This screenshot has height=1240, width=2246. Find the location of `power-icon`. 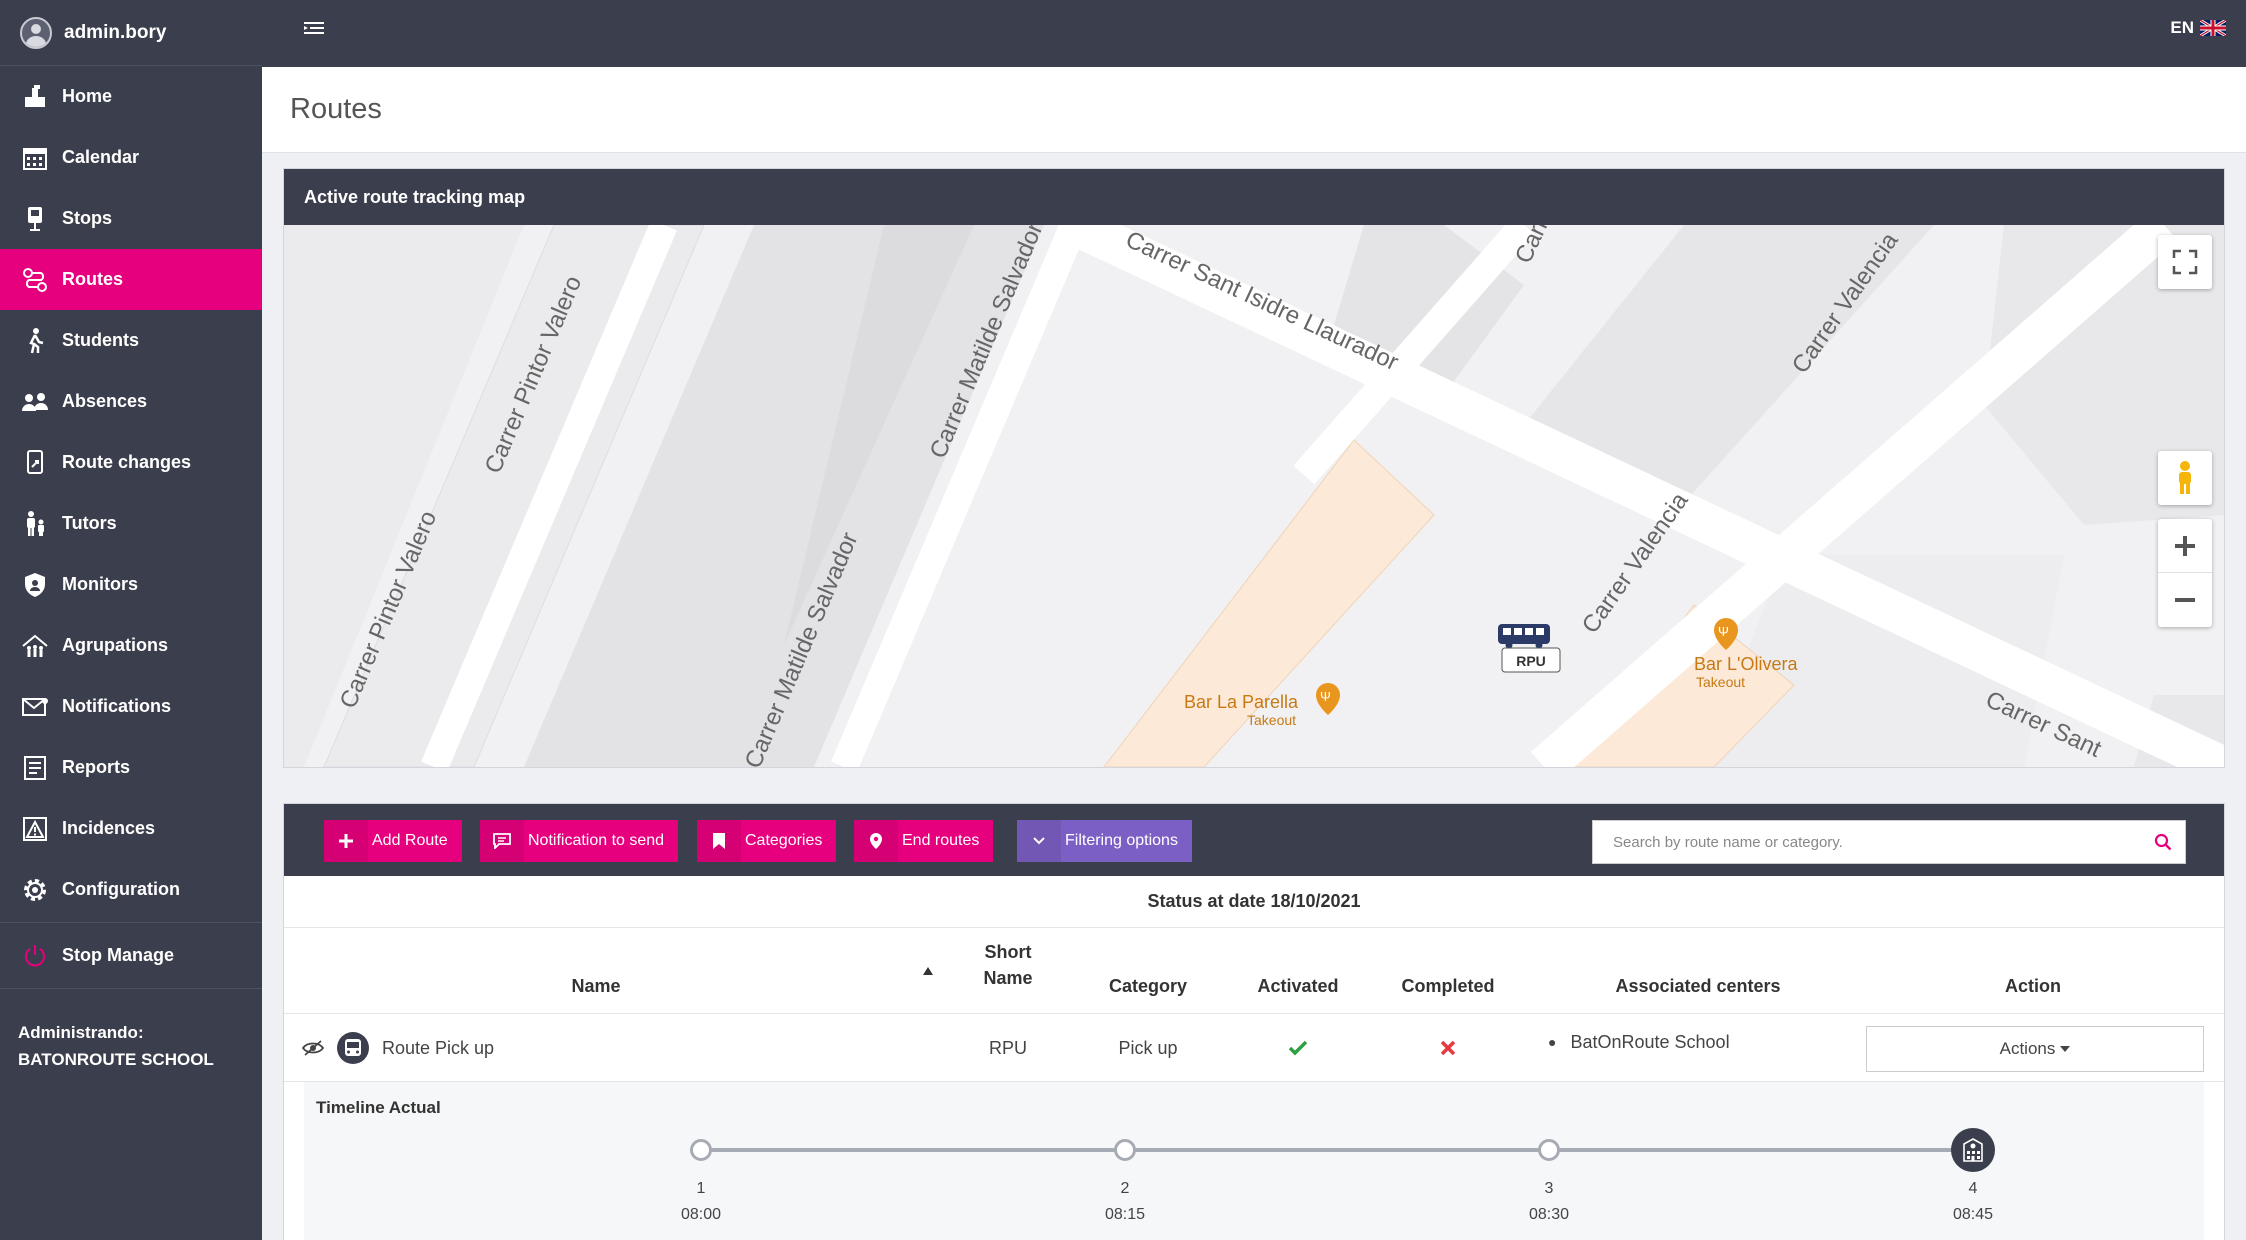

power-icon is located at coordinates (35, 956).